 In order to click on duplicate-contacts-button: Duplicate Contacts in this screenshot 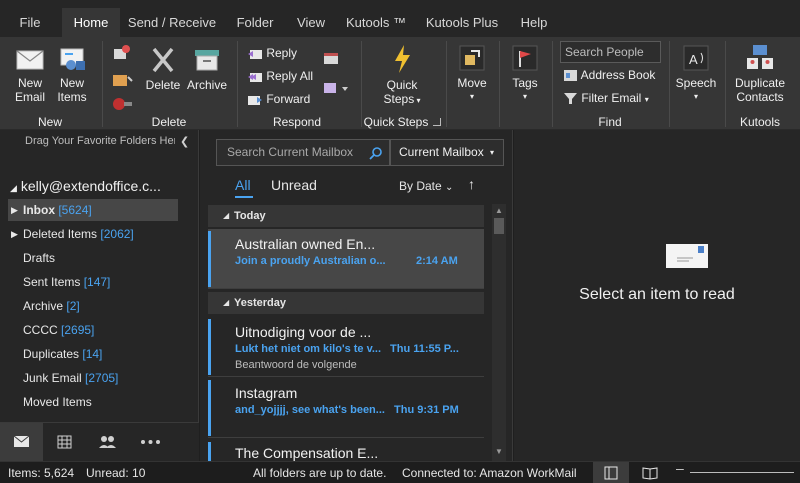, I will do `click(760, 73)`.